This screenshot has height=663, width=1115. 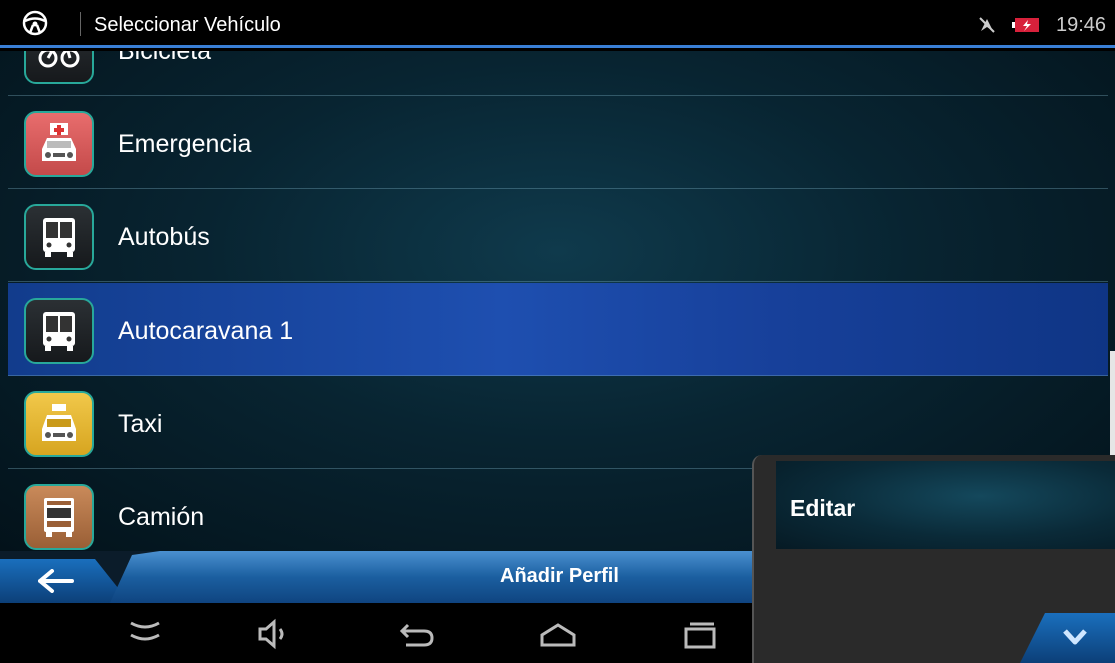 I want to click on clock: 19:46, so click(x=1081, y=25).